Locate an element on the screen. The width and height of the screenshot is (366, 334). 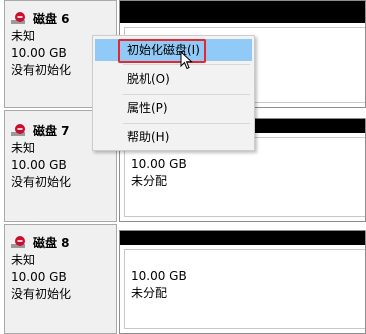
menu-item-help: 帮助(H) is located at coordinates (173, 137).